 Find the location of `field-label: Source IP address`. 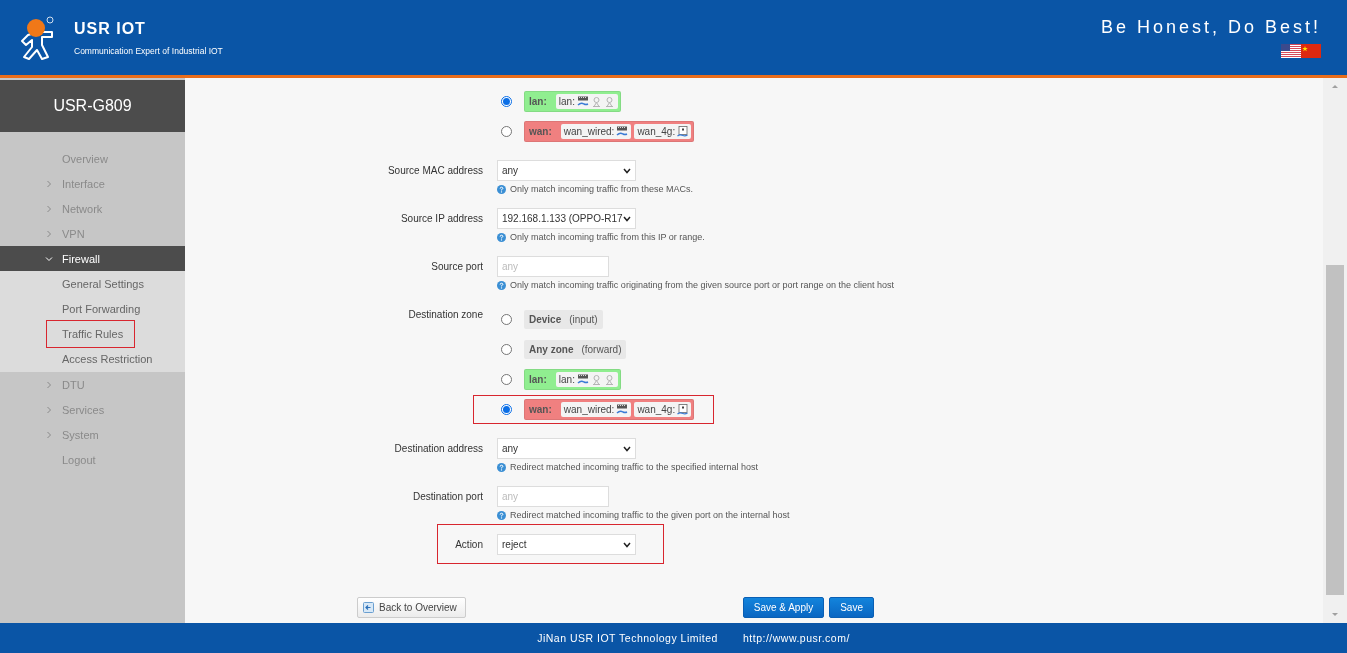

field-label: Source IP address is located at coordinates (441, 219).